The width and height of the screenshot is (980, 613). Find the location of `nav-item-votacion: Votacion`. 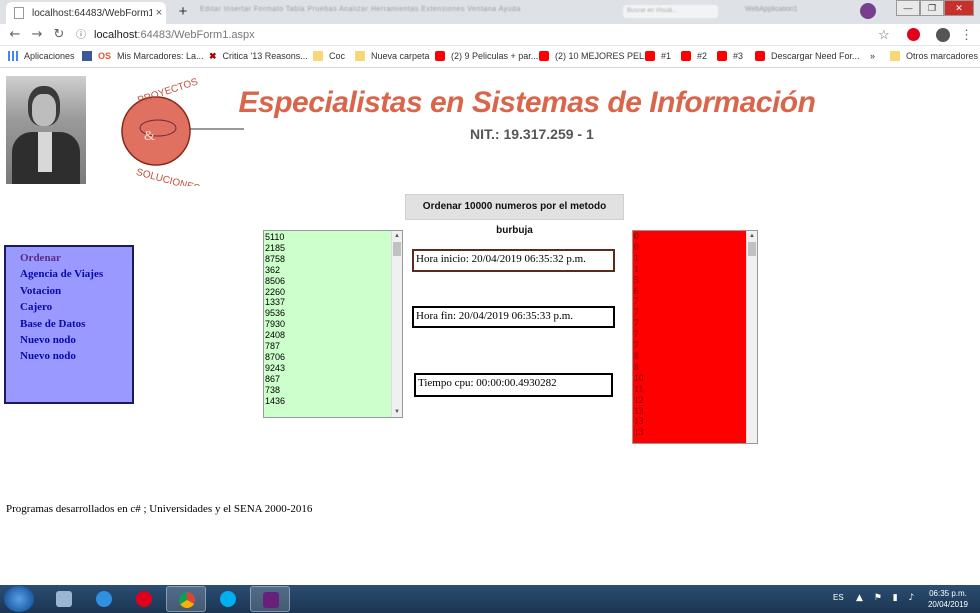

nav-item-votacion: Votacion is located at coordinates (76, 291).